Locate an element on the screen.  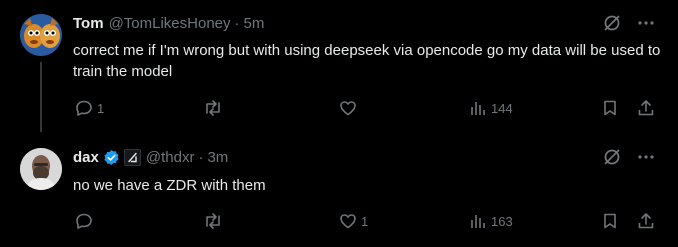
like-button: 1 is located at coordinates (353, 221).